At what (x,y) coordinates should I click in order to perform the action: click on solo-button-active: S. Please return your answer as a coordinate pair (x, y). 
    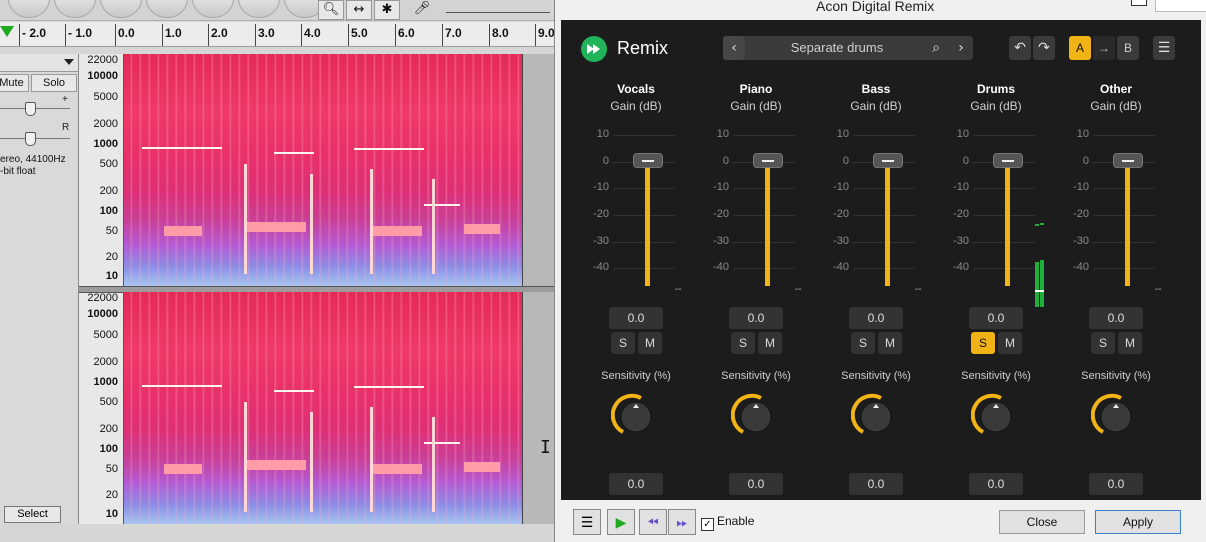
    Looking at the image, I should click on (983, 343).